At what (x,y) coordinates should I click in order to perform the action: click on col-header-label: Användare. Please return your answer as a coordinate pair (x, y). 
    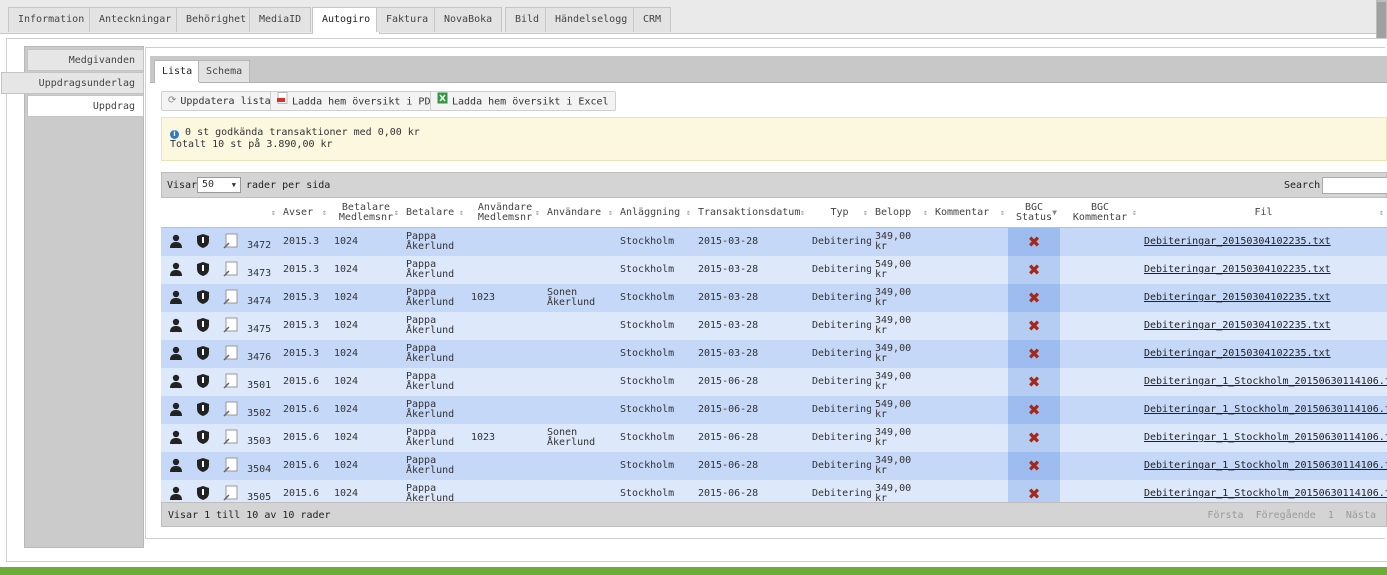
    Looking at the image, I should click on (574, 212).